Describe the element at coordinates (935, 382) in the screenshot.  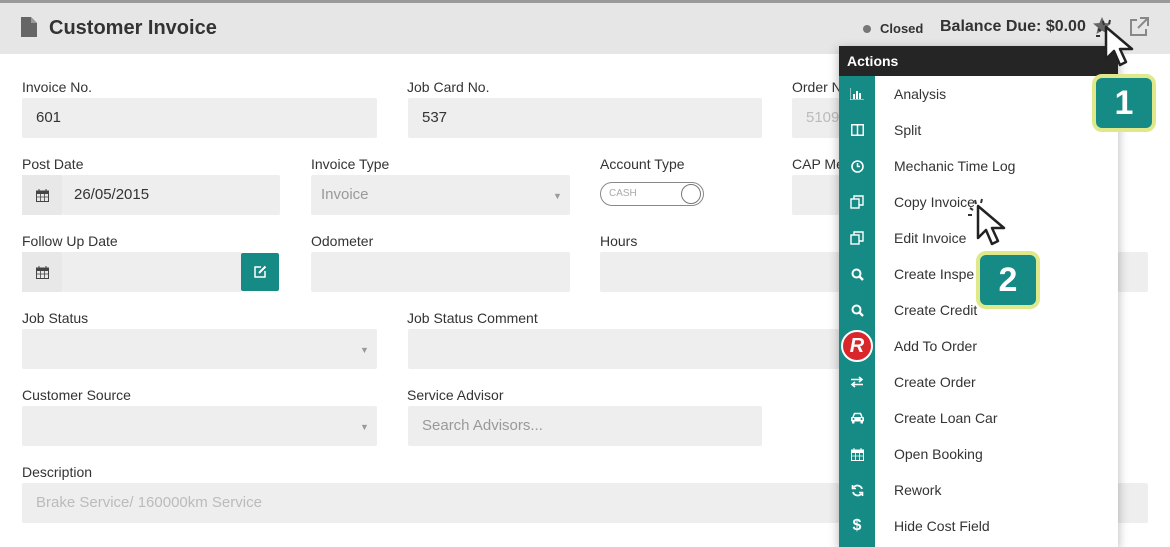
I see `menu-item-label: Create Order` at that location.